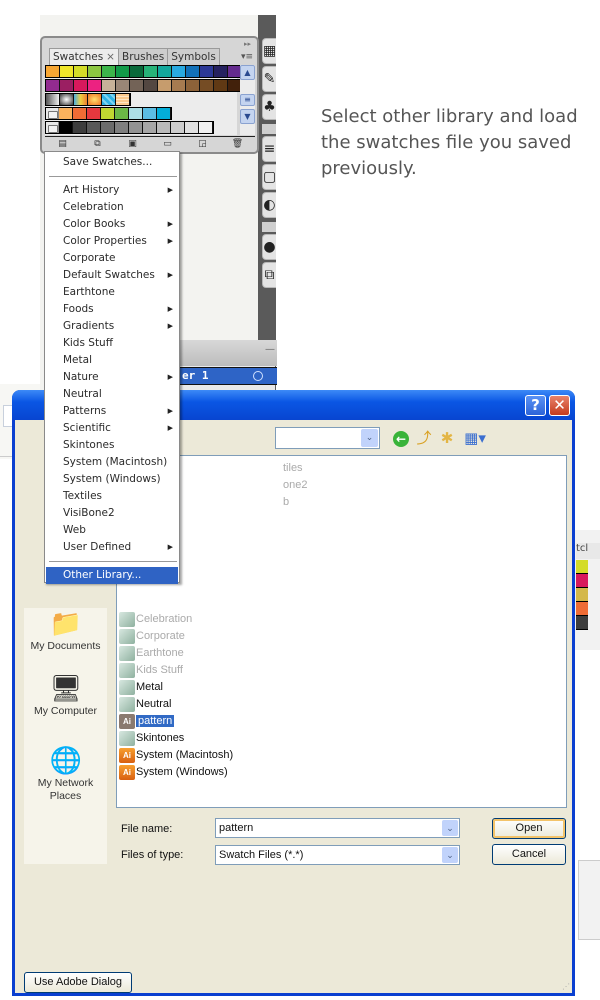 This screenshot has width=600, height=1000. What do you see at coordinates (65, 695) in the screenshot?
I see `place-my-computer: 🖥 My Computer` at bounding box center [65, 695].